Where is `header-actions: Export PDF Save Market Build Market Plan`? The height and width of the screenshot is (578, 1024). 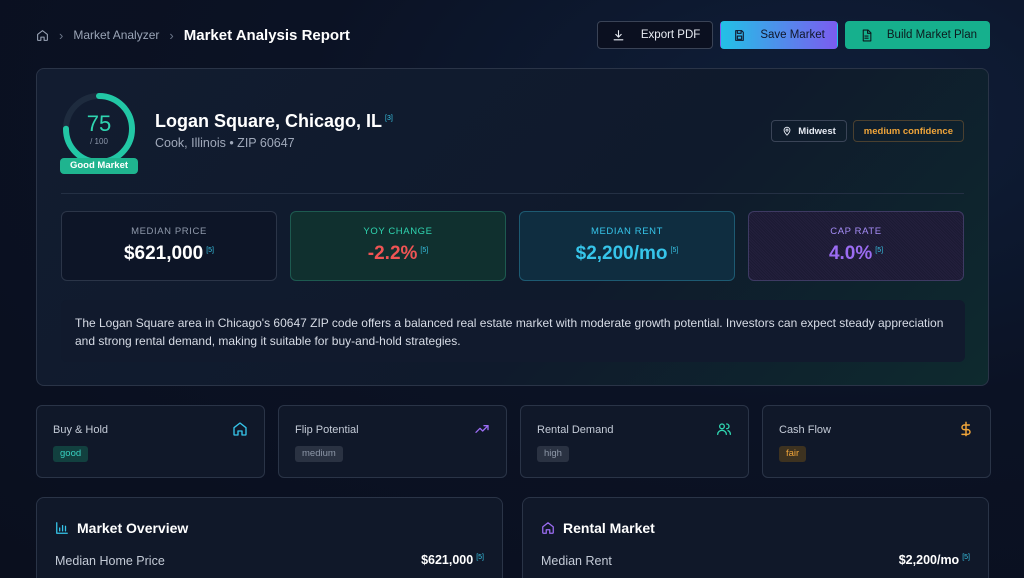
header-actions: Export PDF Save Market Build Market Plan is located at coordinates (793, 35).